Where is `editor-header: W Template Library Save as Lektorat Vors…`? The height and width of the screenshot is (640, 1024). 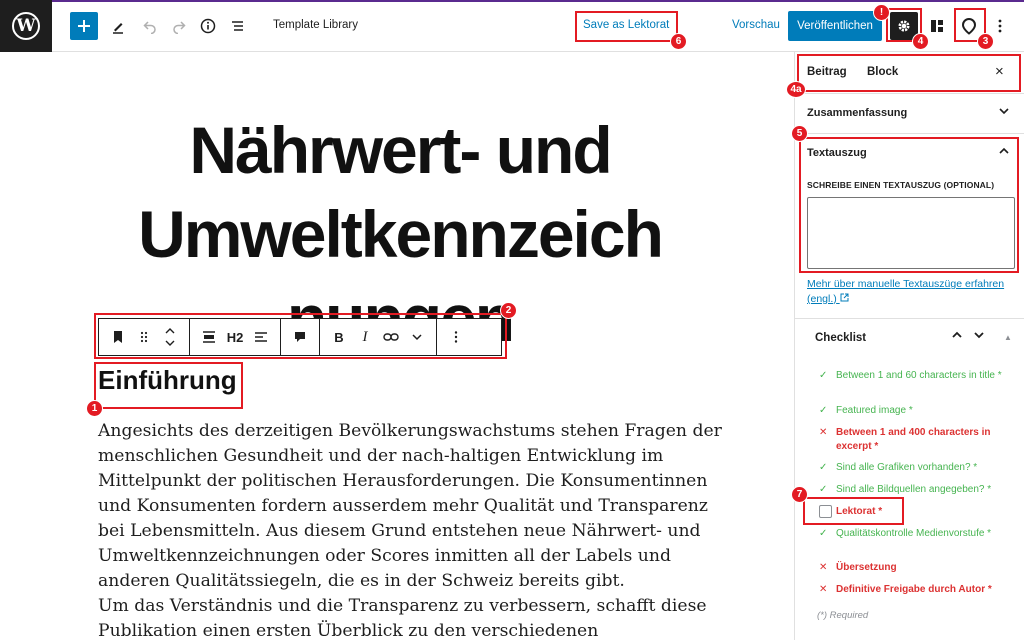
editor-header: W Template Library Save as Lektorat Vors… is located at coordinates (512, 26).